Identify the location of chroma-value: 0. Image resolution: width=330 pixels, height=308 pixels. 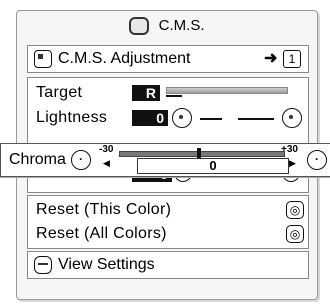
(213, 166).